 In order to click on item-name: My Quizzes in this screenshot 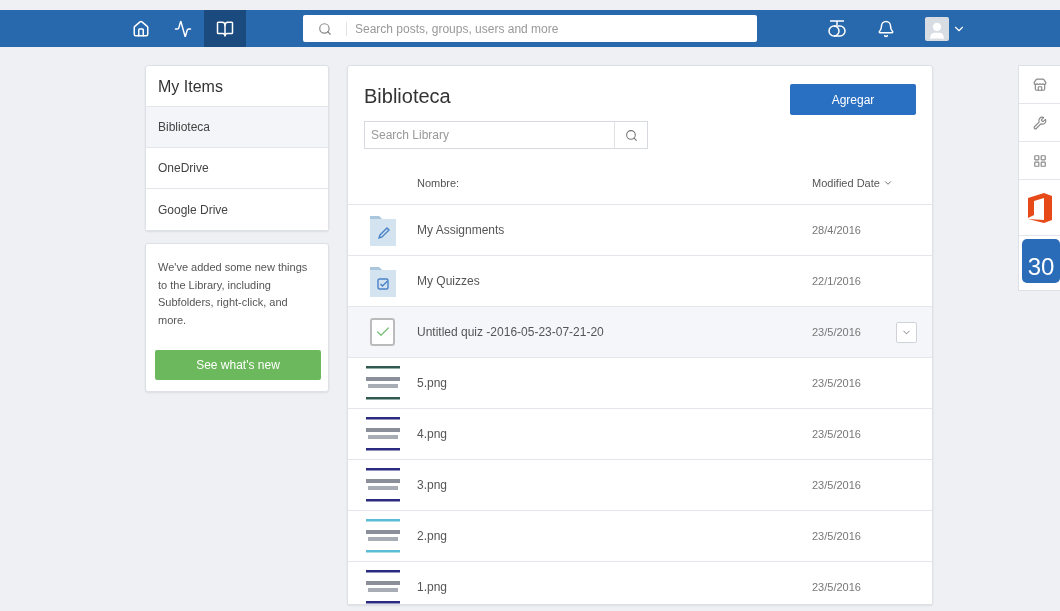, I will do `click(449, 281)`.